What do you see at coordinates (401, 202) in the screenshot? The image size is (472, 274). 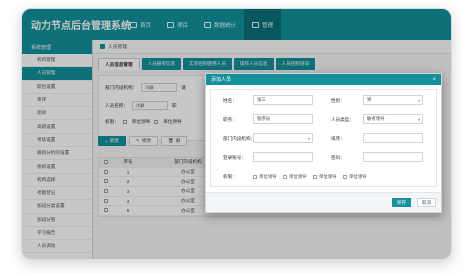 I see `save-button: 保存` at bounding box center [401, 202].